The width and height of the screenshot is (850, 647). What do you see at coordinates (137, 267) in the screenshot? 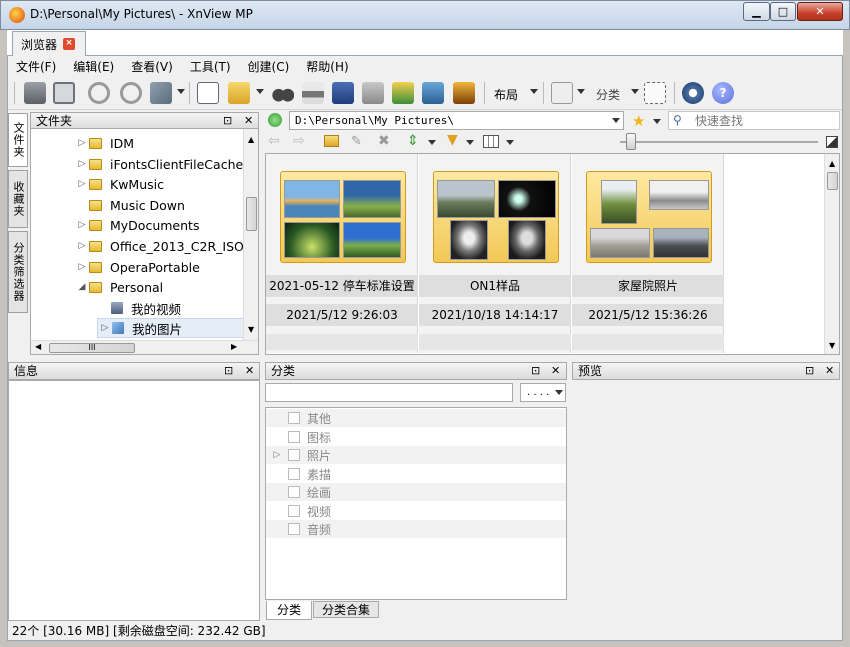
I see `tree-item: ▷ OperaPortable` at bounding box center [137, 267].